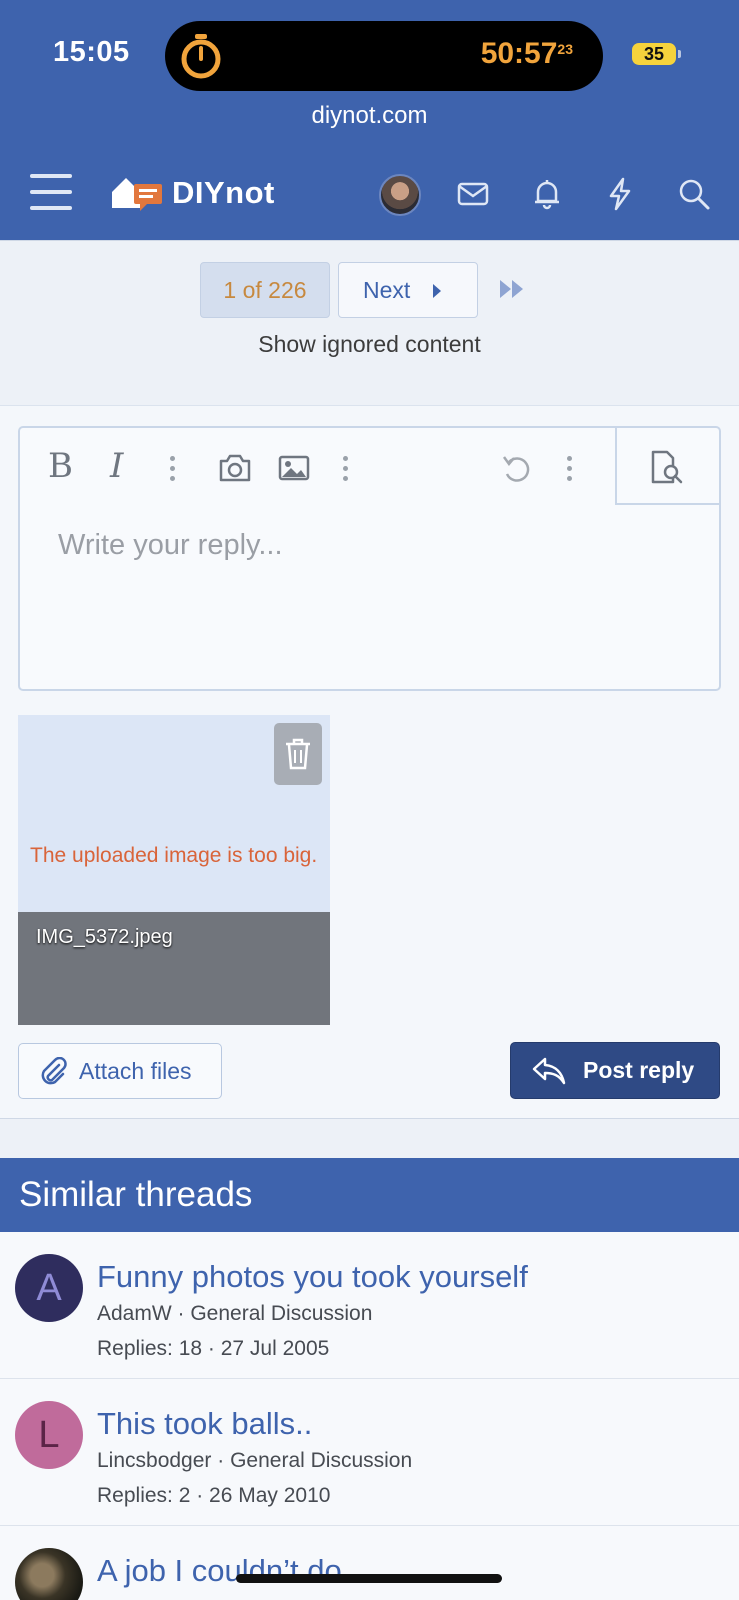 This screenshot has width=739, height=1600. I want to click on bell-icon, so click(547, 194).